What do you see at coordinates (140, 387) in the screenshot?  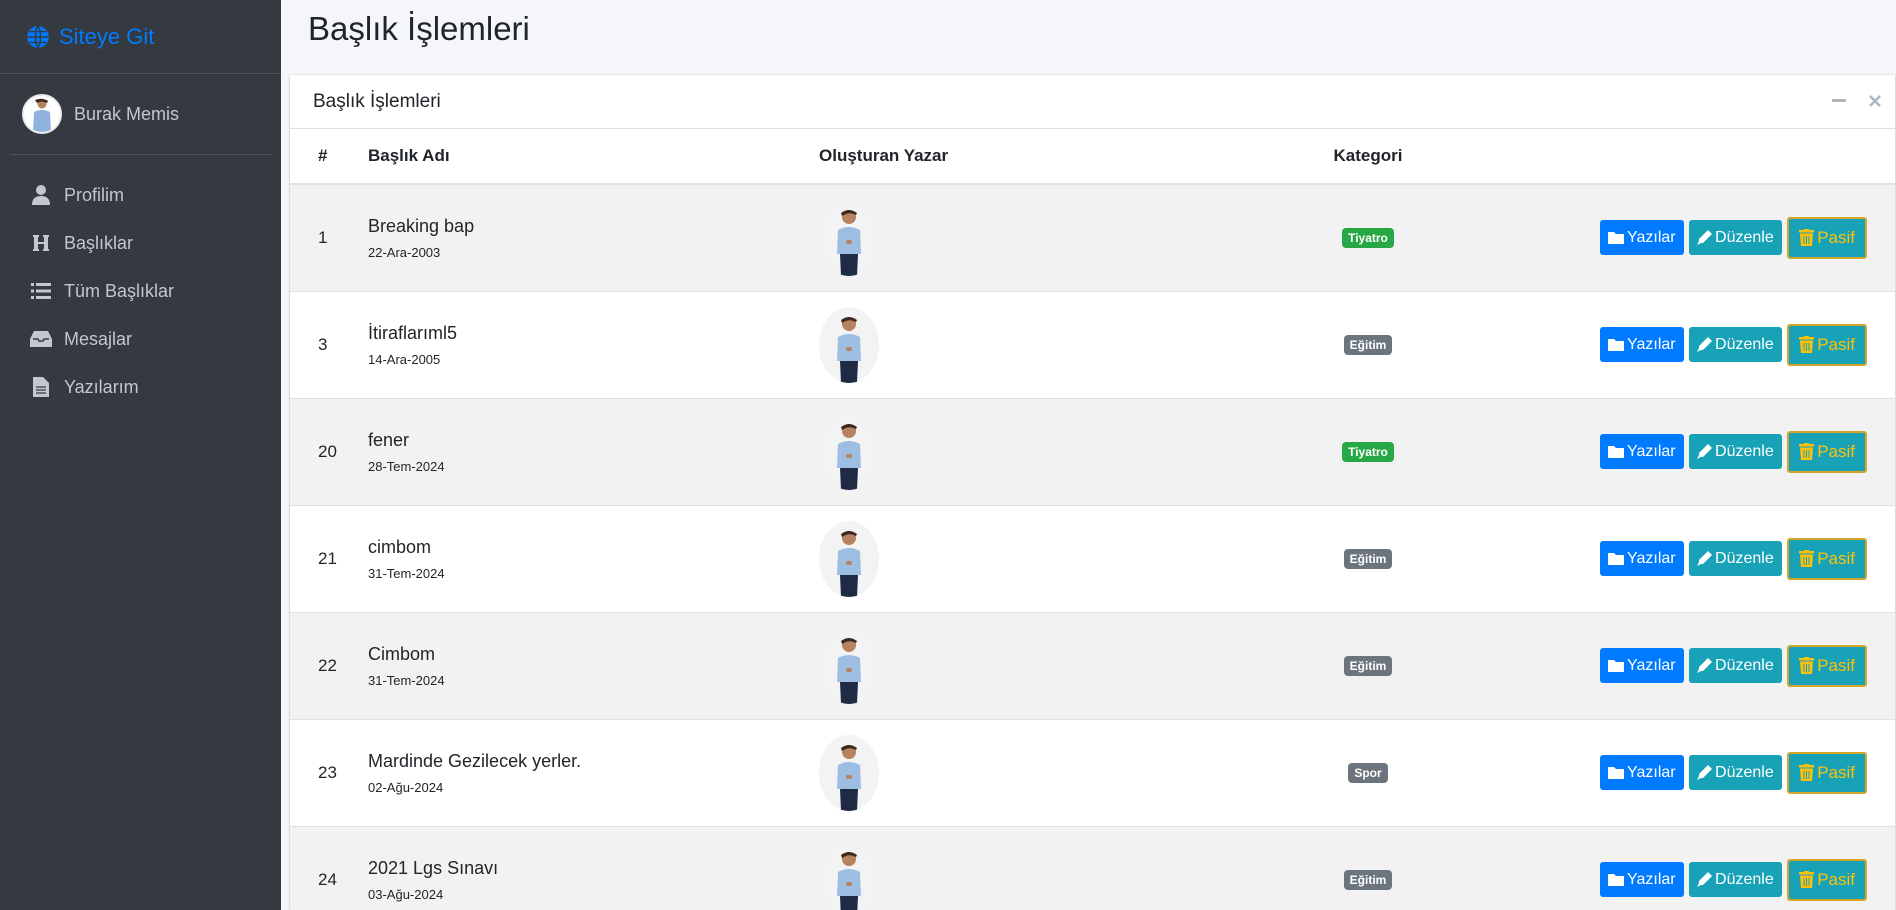 I see `sidebar-item-yazilarim: Yazılarım` at bounding box center [140, 387].